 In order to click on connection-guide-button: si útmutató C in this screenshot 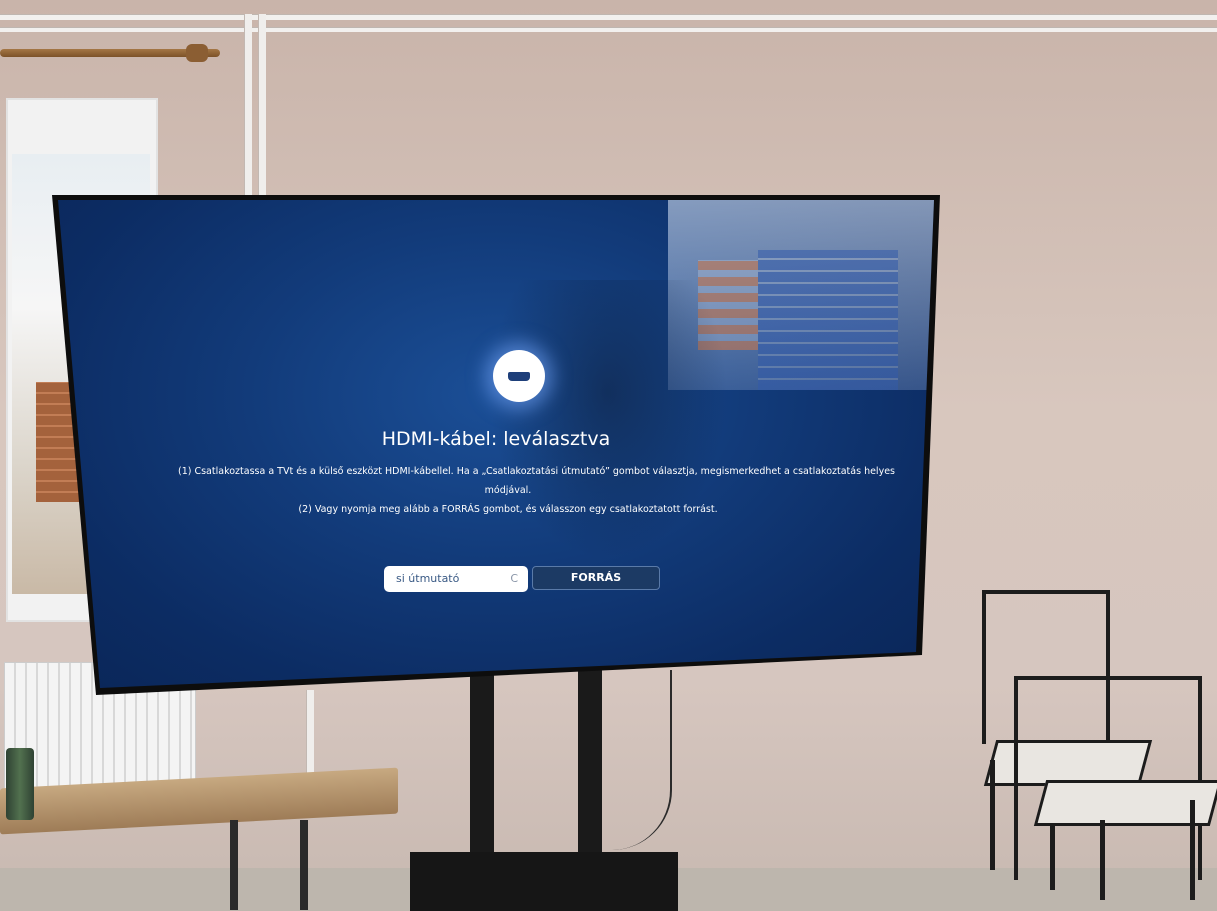, I will do `click(456, 579)`.